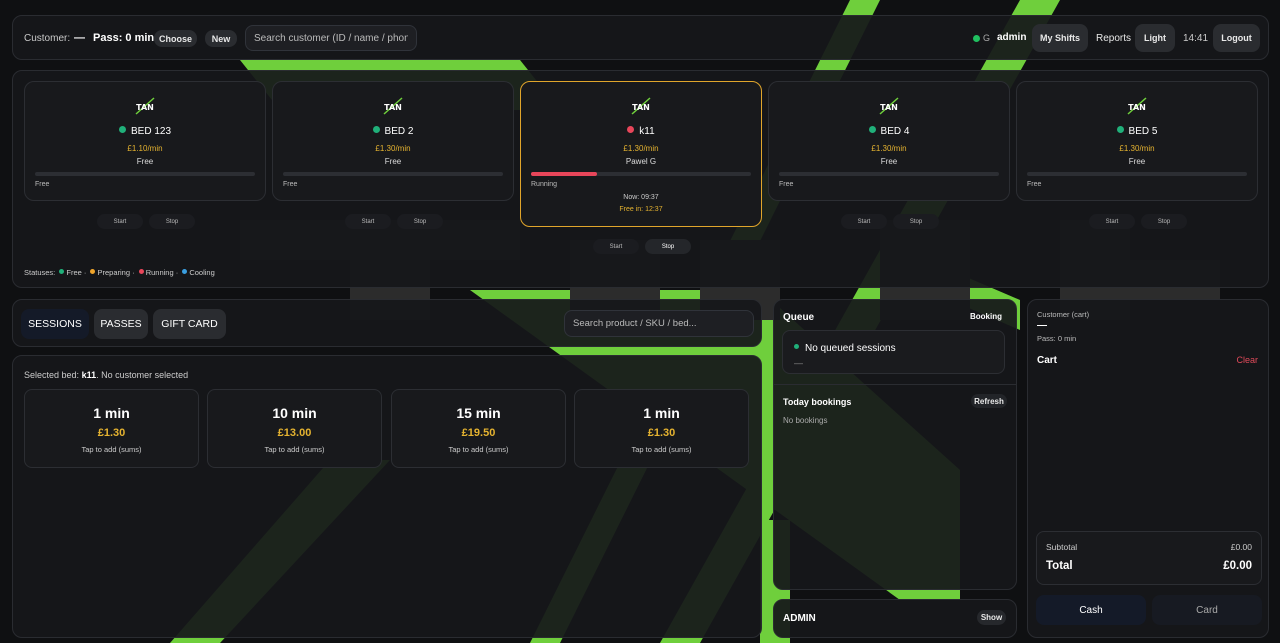 Image resolution: width=1280 pixels, height=643 pixels. I want to click on new-customer-button: New, so click(221, 38).